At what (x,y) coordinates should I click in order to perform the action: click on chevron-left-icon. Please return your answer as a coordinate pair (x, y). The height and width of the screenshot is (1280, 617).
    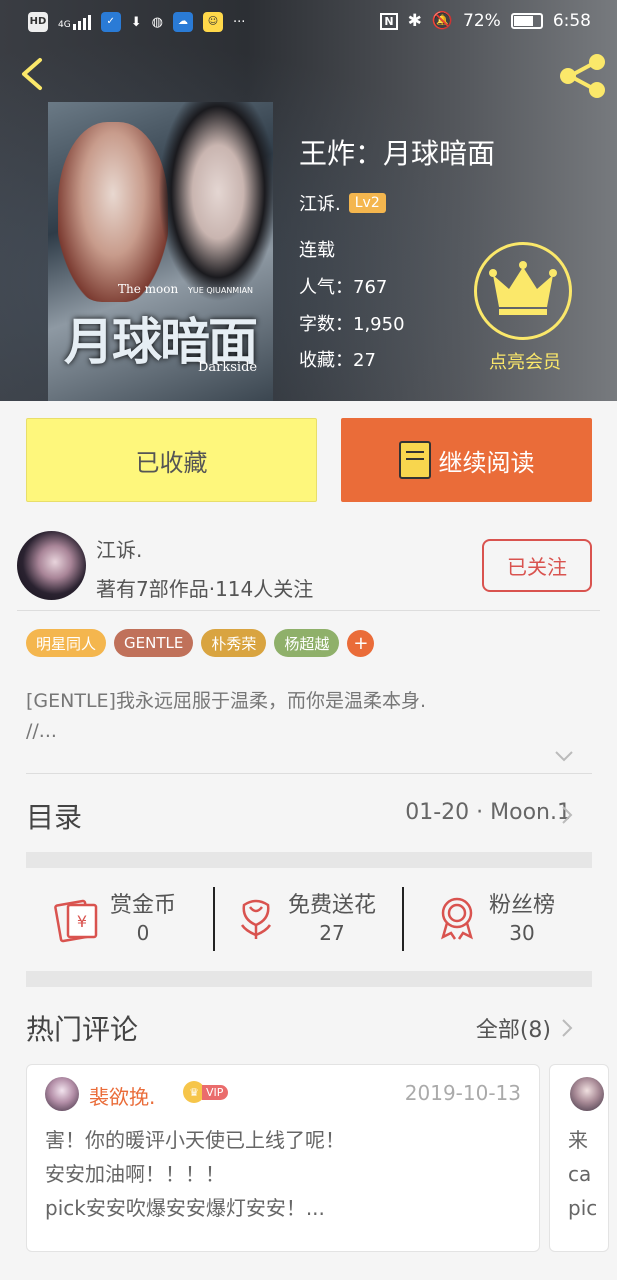
    Looking at the image, I should click on (32, 74).